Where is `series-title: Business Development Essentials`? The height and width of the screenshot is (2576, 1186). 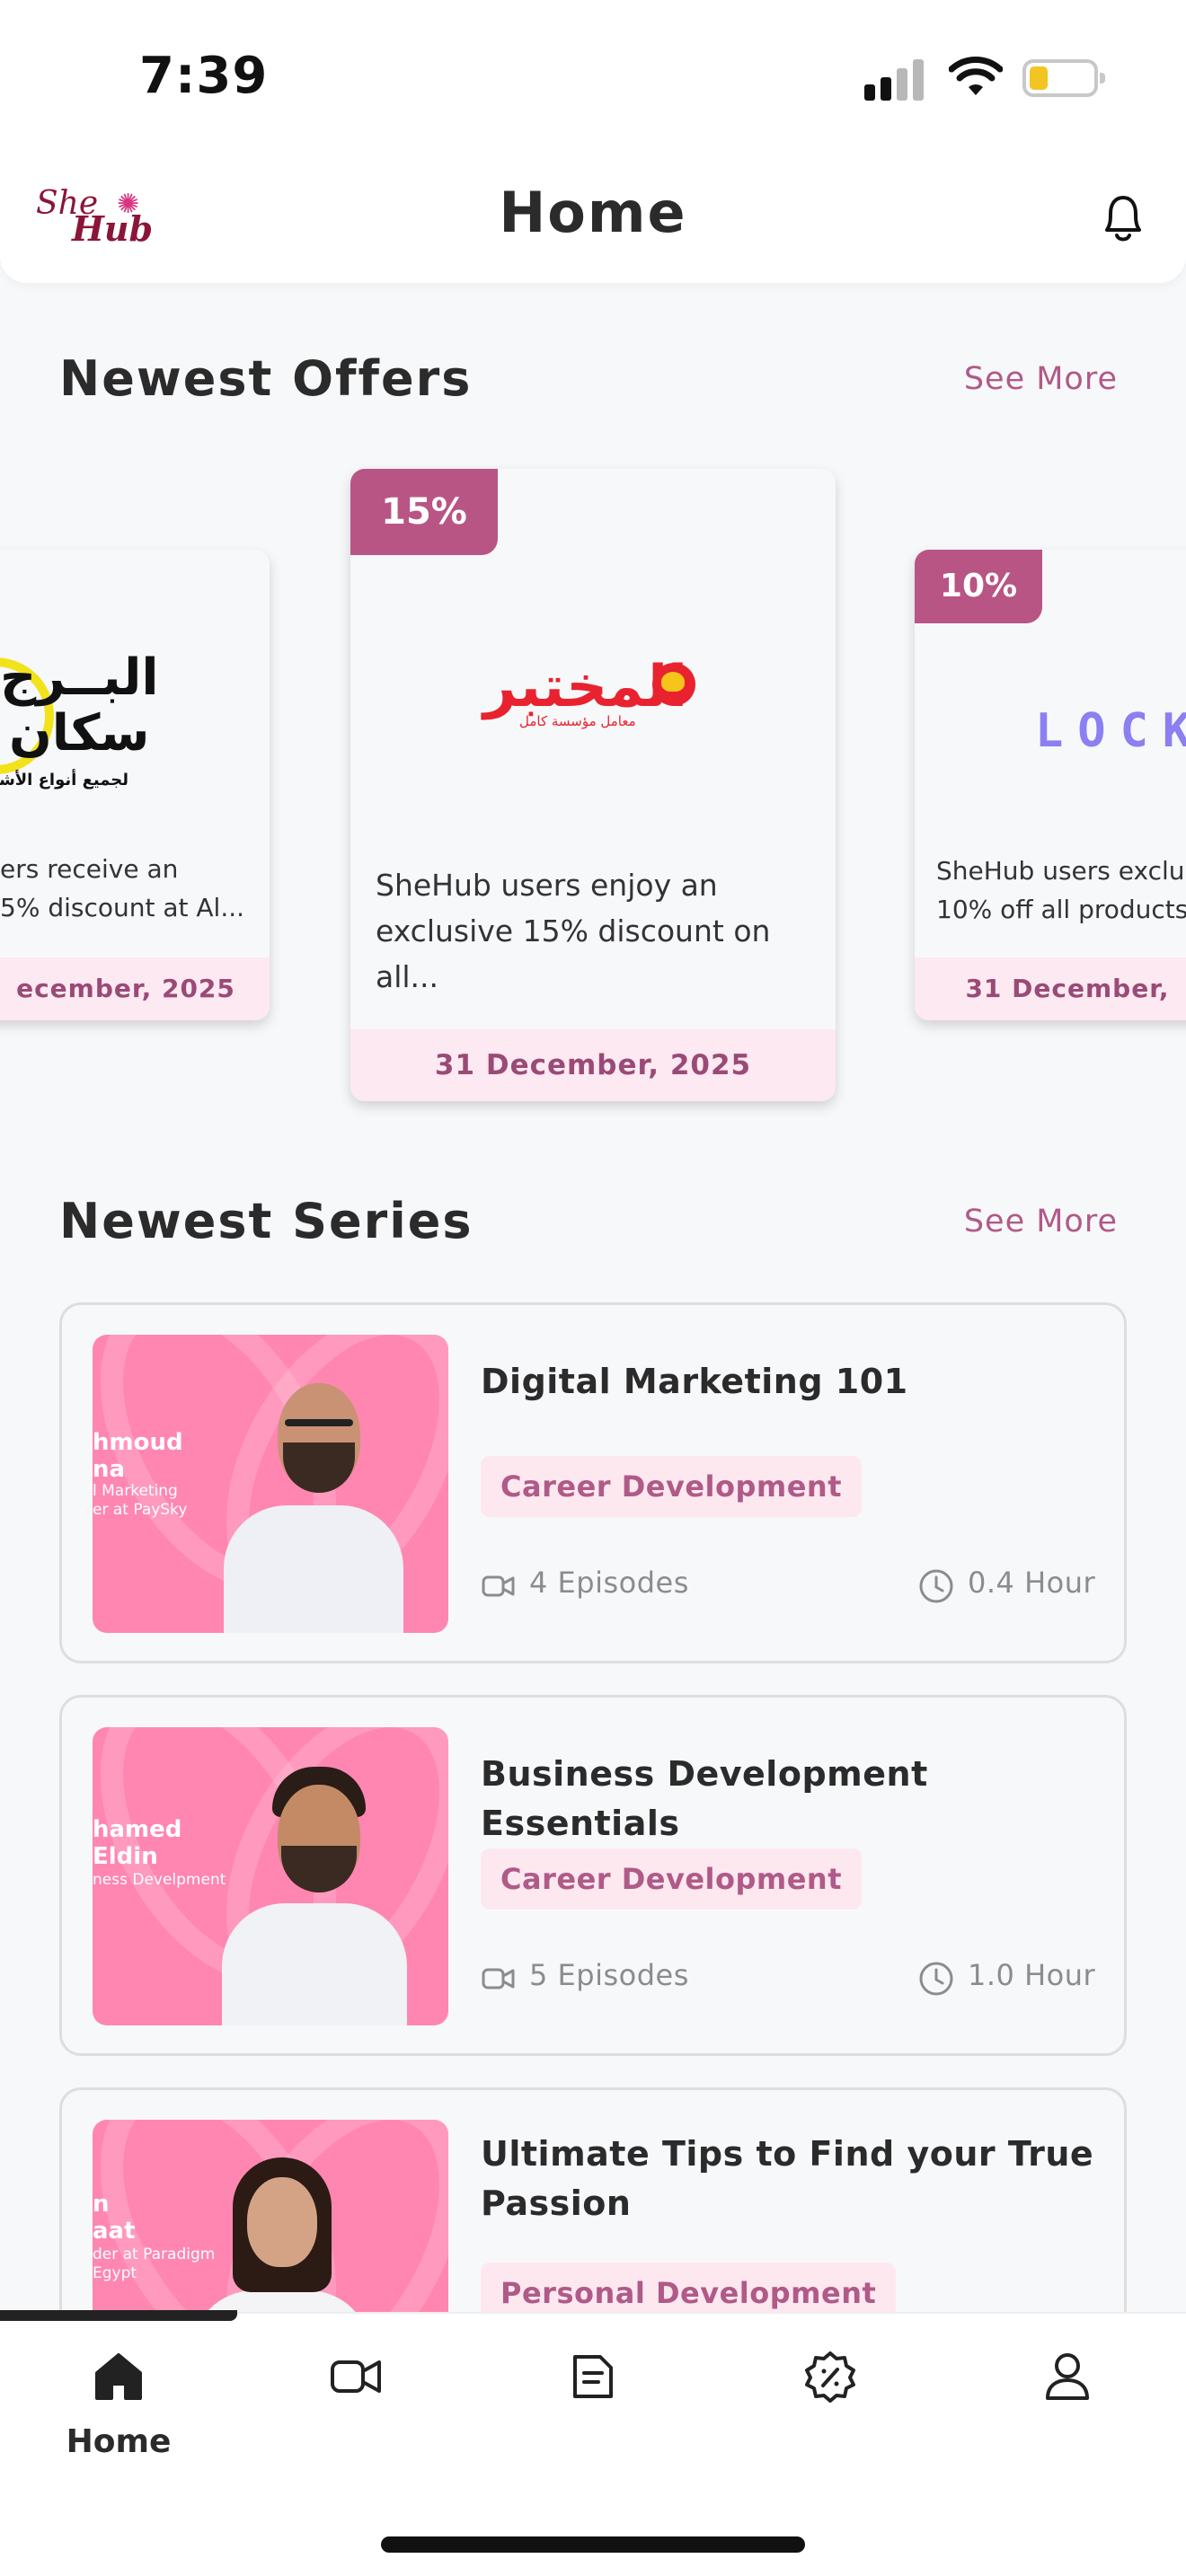 series-title: Business Development Essentials is located at coordinates (704, 1799).